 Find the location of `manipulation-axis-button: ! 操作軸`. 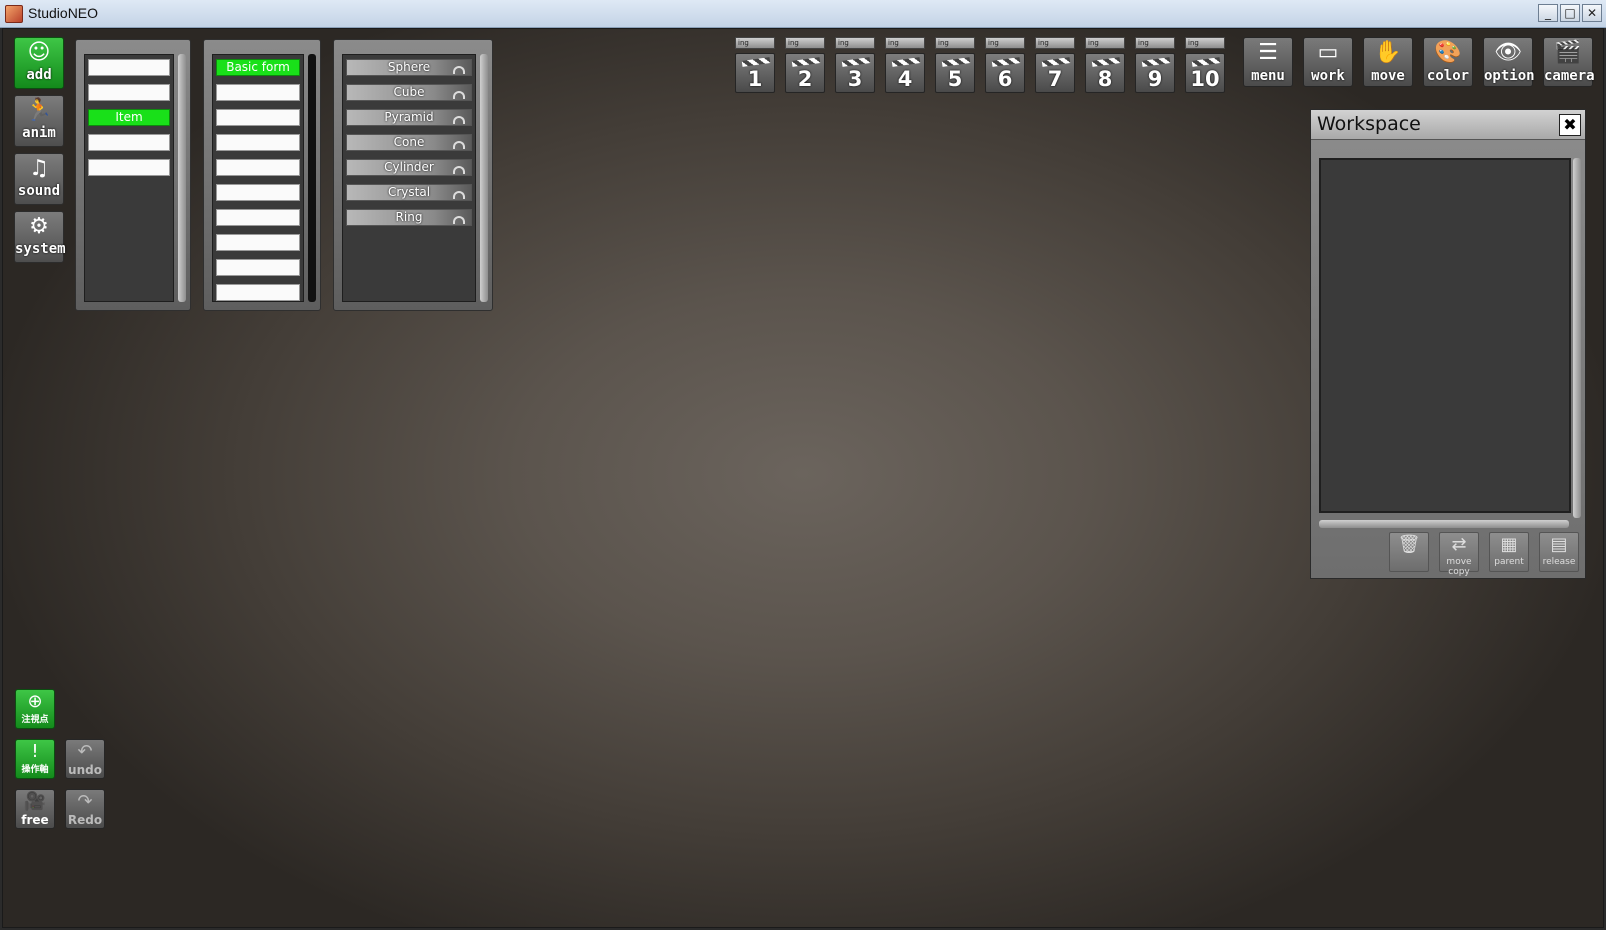

manipulation-axis-button: ! 操作軸 is located at coordinates (35, 759).